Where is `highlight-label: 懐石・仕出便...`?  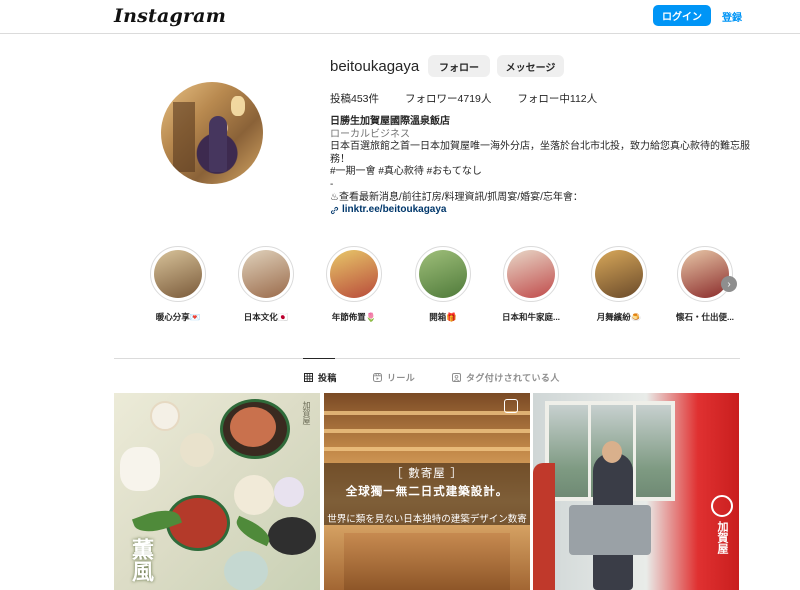 highlight-label: 懐石・仕出便... is located at coordinates (705, 317).